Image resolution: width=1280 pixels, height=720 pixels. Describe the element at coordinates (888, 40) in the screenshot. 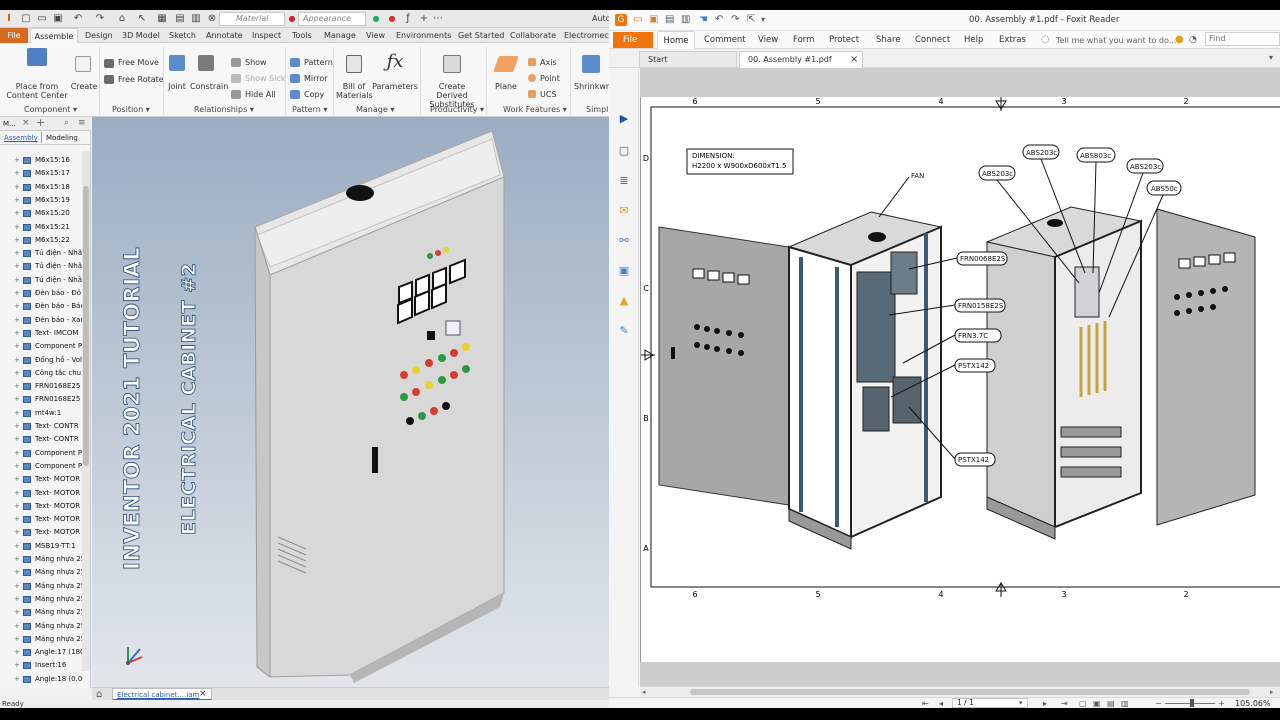

I see `foxit-tab-share: Share` at that location.